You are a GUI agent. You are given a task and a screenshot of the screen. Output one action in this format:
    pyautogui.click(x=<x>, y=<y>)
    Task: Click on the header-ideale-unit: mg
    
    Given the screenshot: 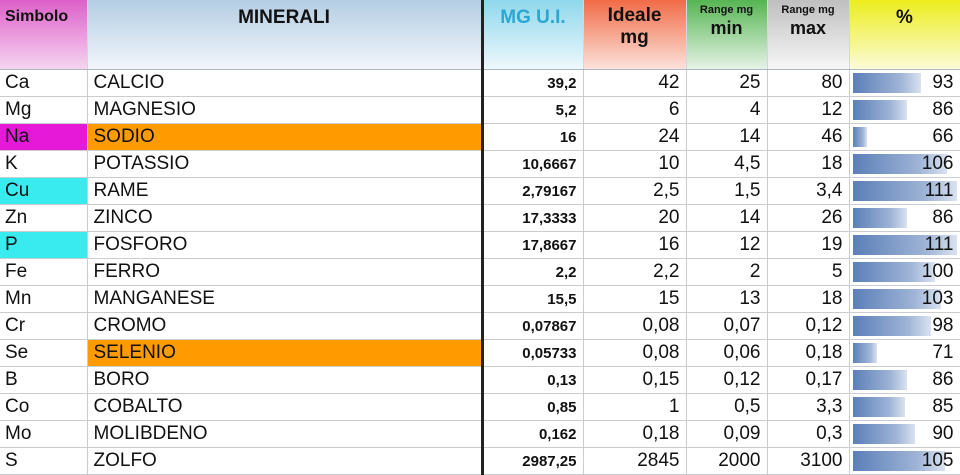 What is the action you would take?
    pyautogui.click(x=634, y=37)
    